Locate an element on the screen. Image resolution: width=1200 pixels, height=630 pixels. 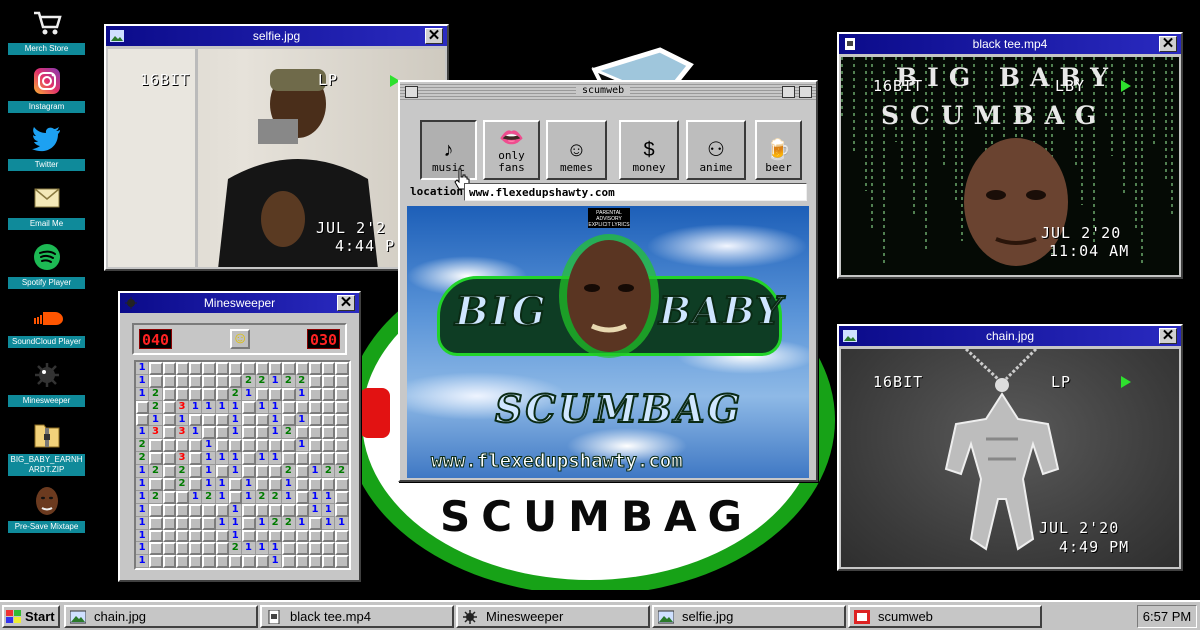
taskbar-item-scumweb: scumweb is located at coordinates (945, 616).